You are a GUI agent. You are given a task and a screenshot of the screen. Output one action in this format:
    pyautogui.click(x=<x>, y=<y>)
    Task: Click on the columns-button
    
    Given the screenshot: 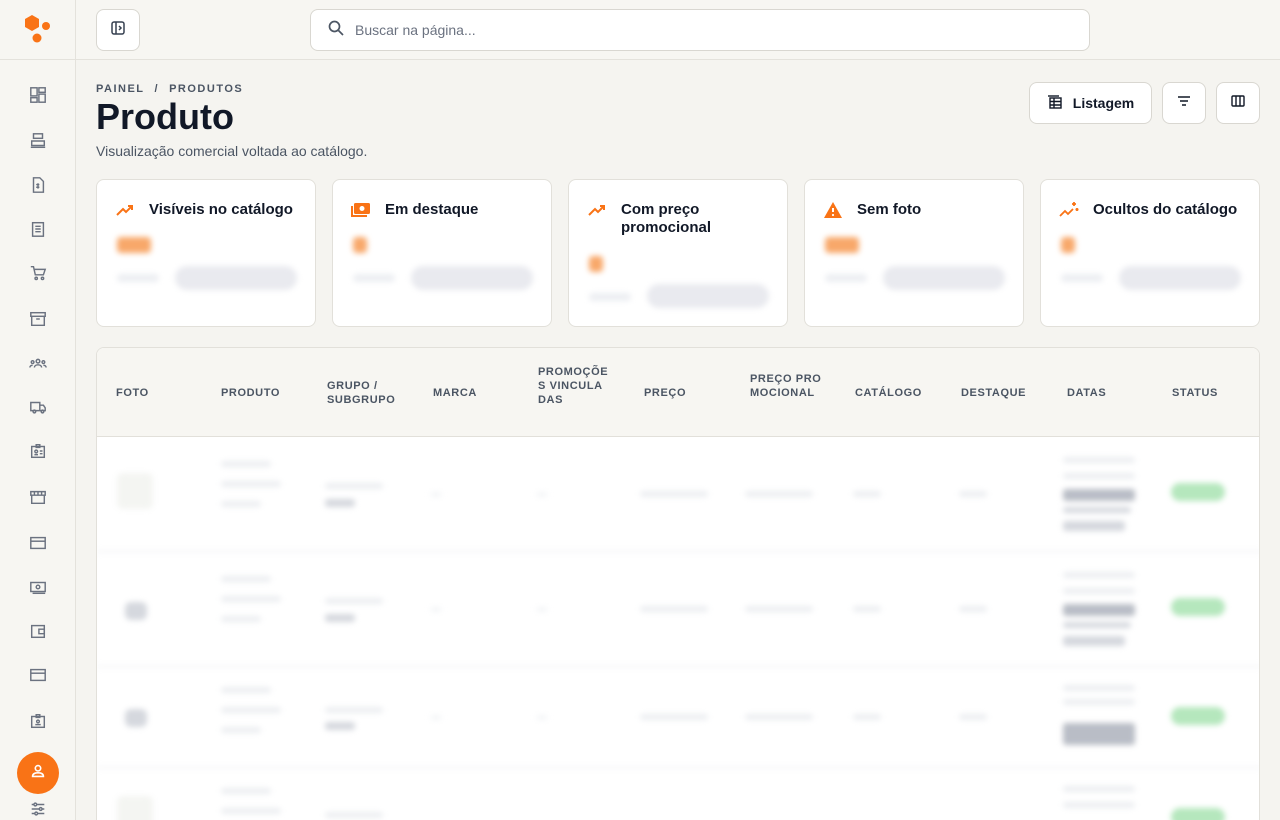 What is the action you would take?
    pyautogui.click(x=1238, y=103)
    